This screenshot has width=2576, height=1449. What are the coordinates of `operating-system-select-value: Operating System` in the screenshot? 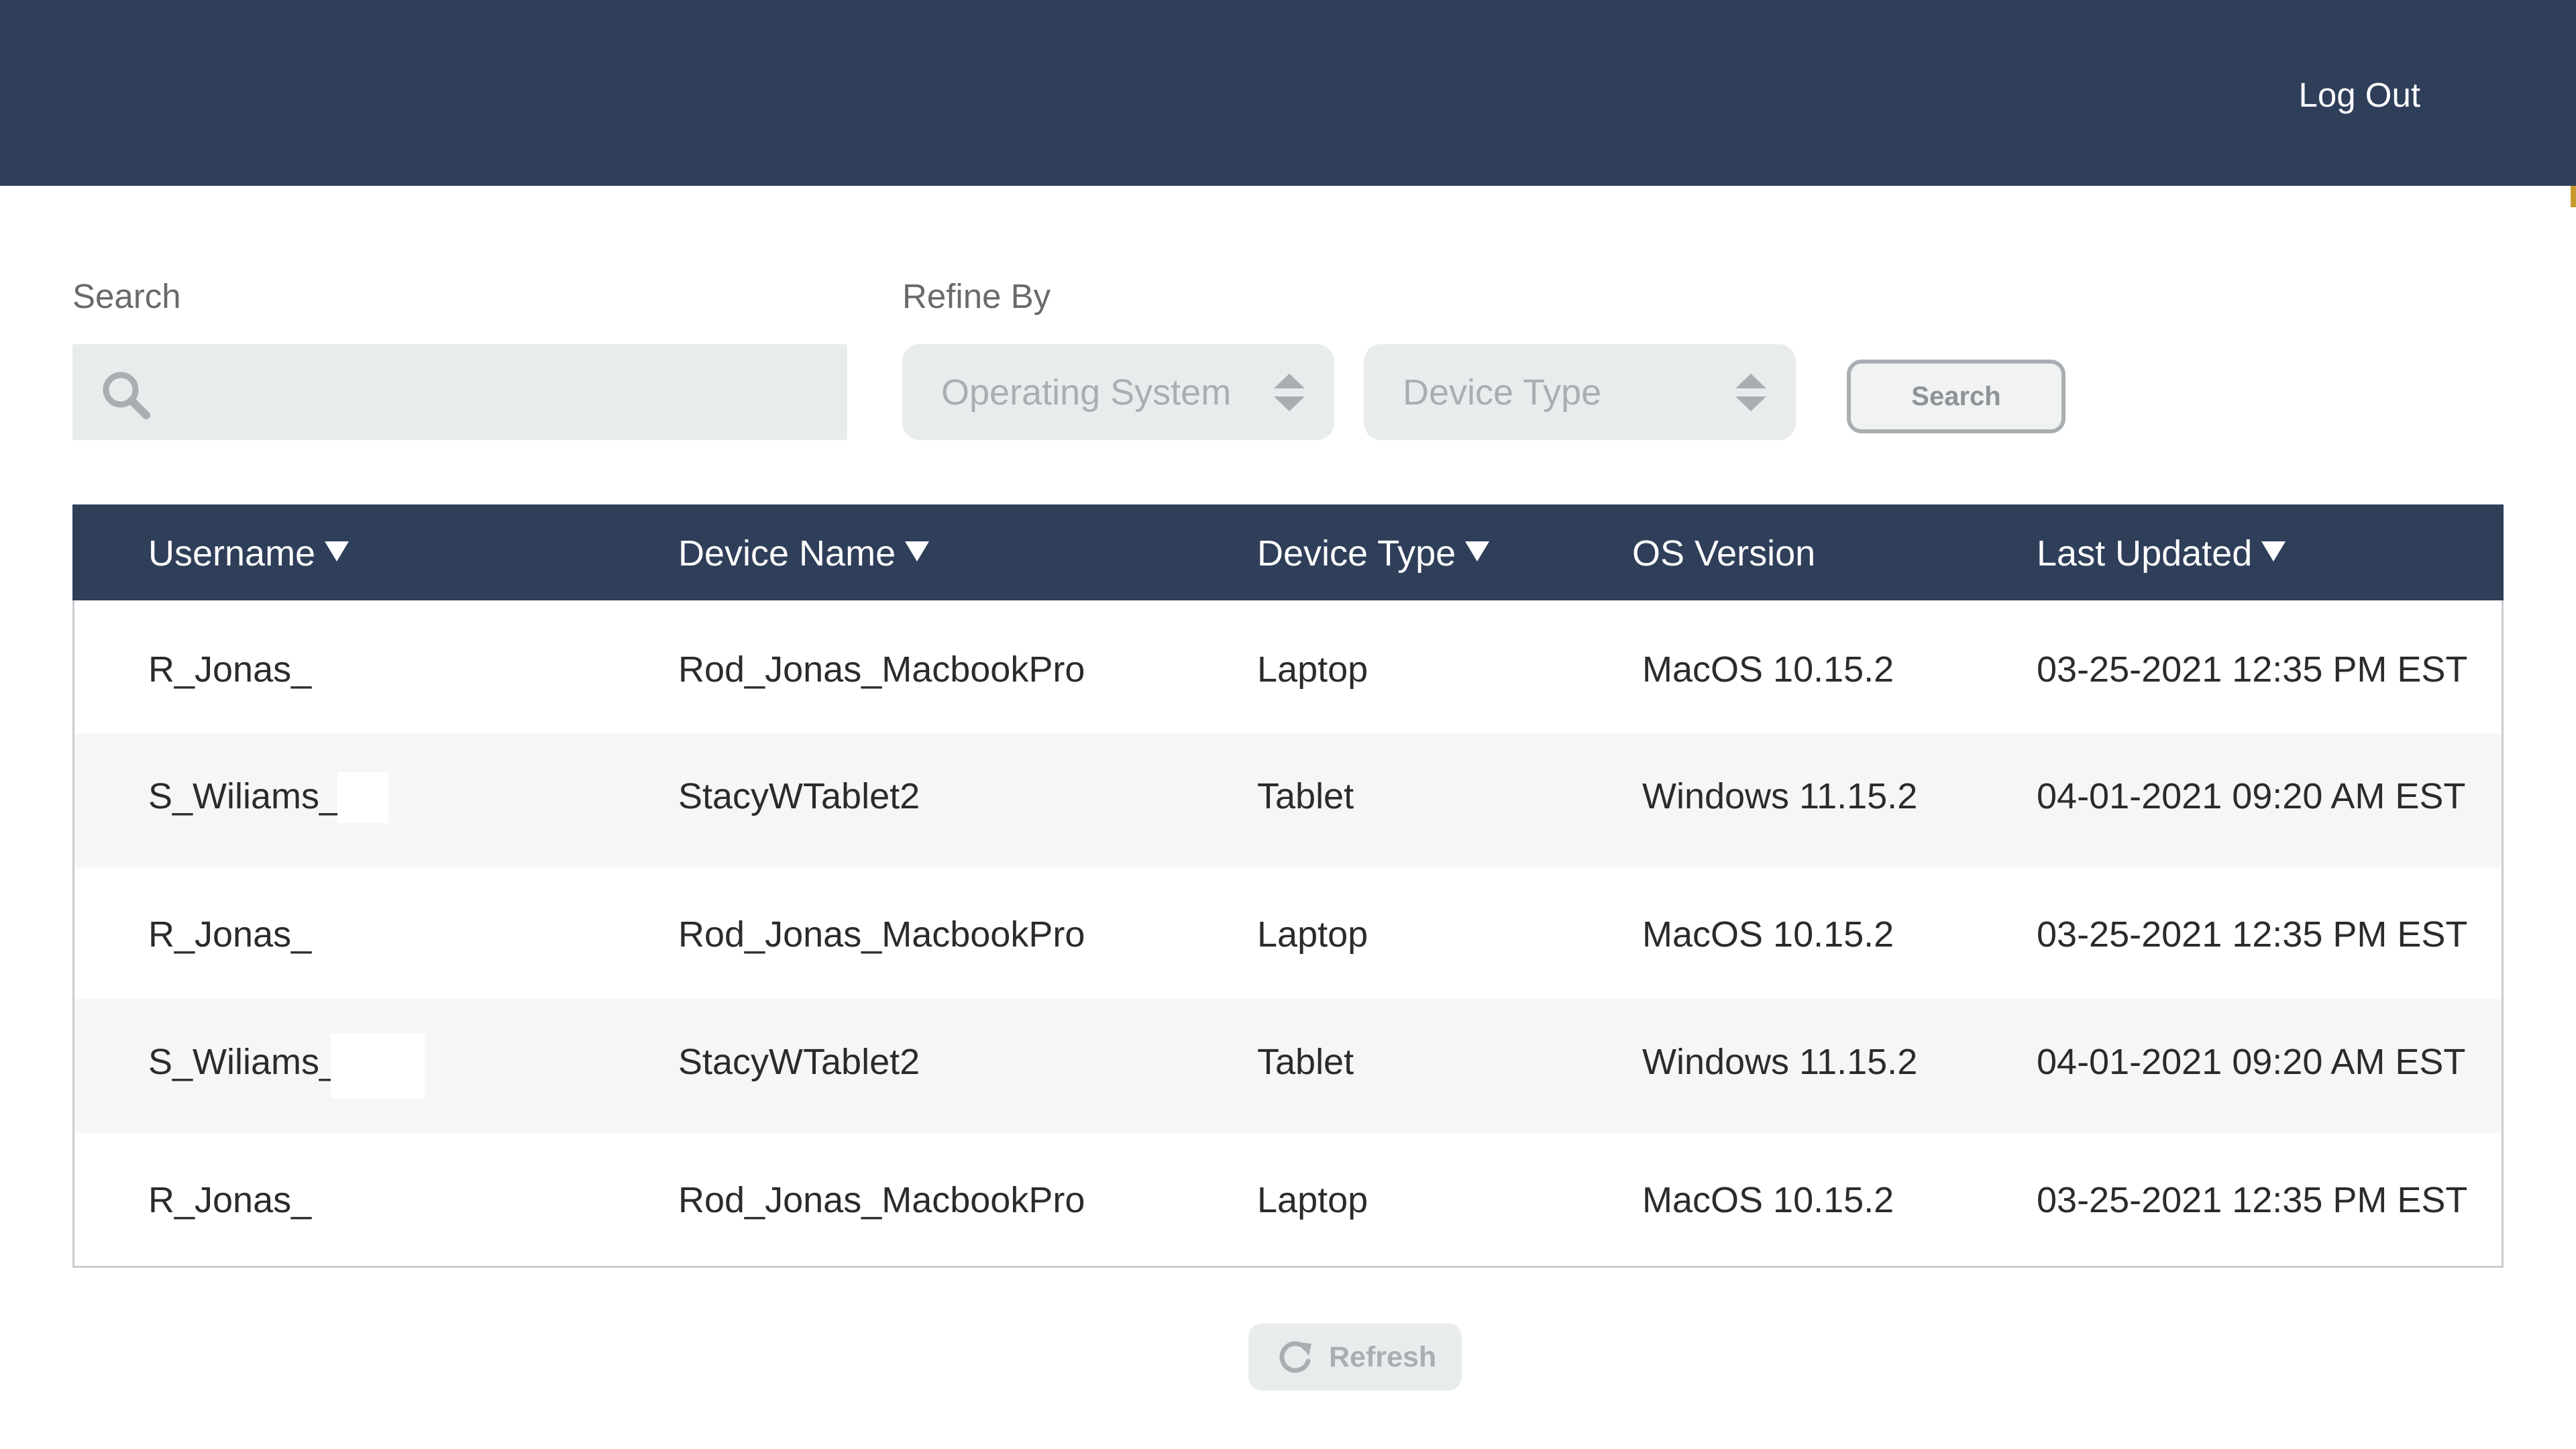 It's located at (1086, 392).